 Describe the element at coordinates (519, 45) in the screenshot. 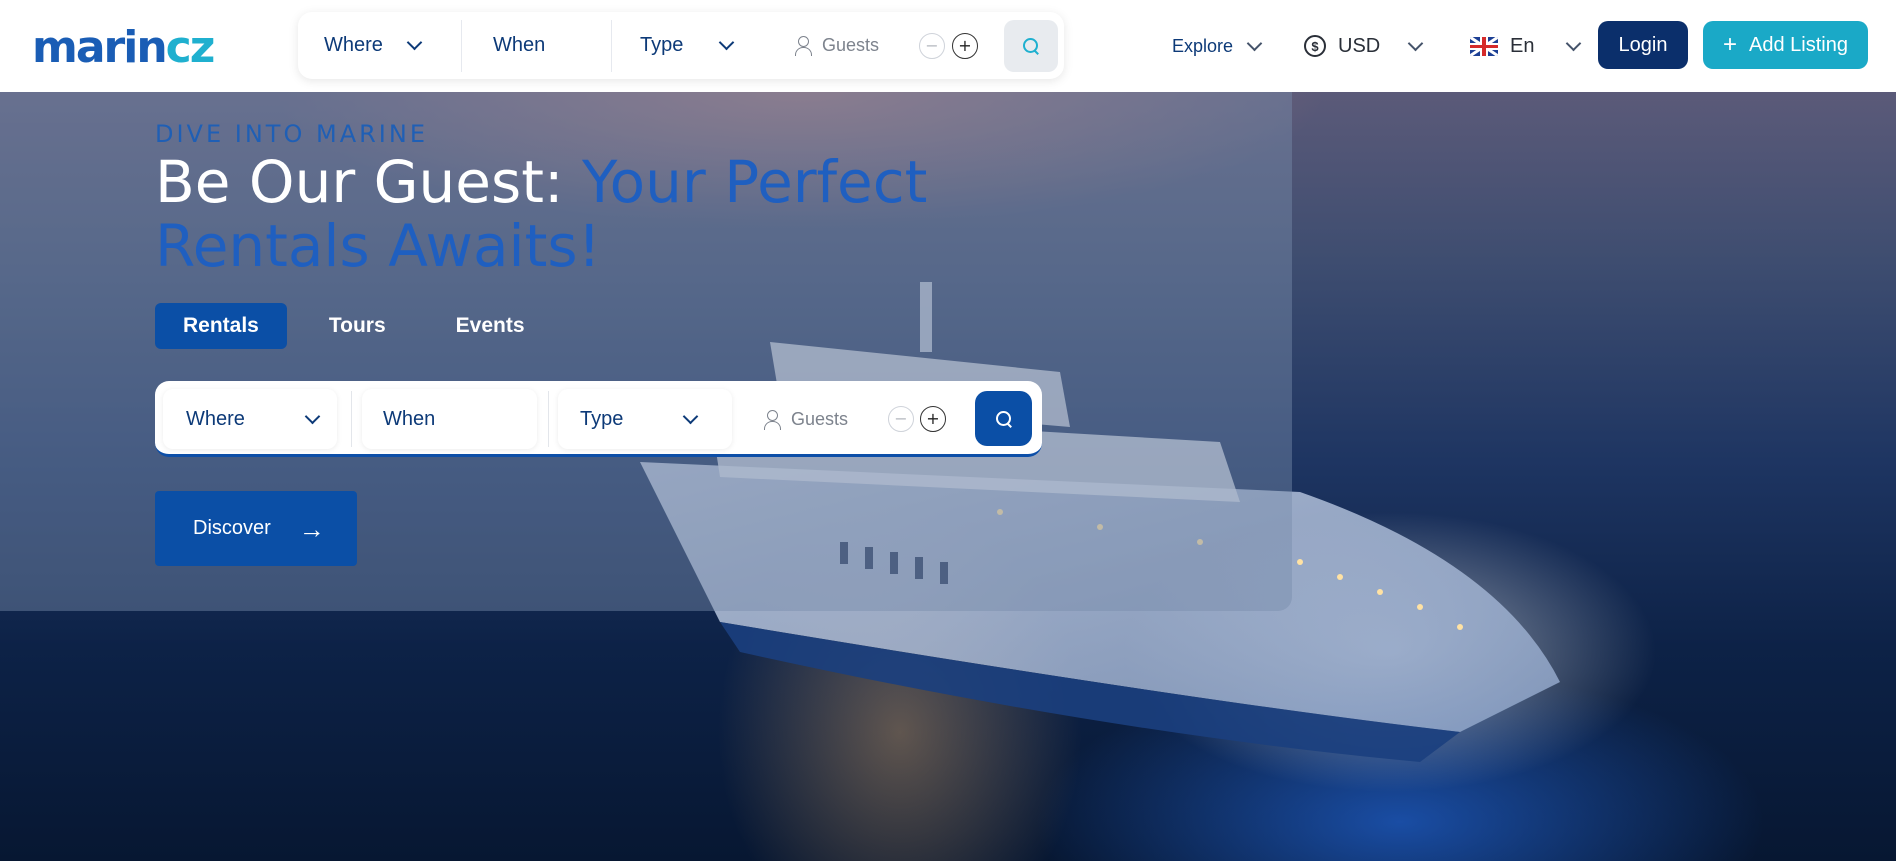

I see `header-when-label: When` at that location.